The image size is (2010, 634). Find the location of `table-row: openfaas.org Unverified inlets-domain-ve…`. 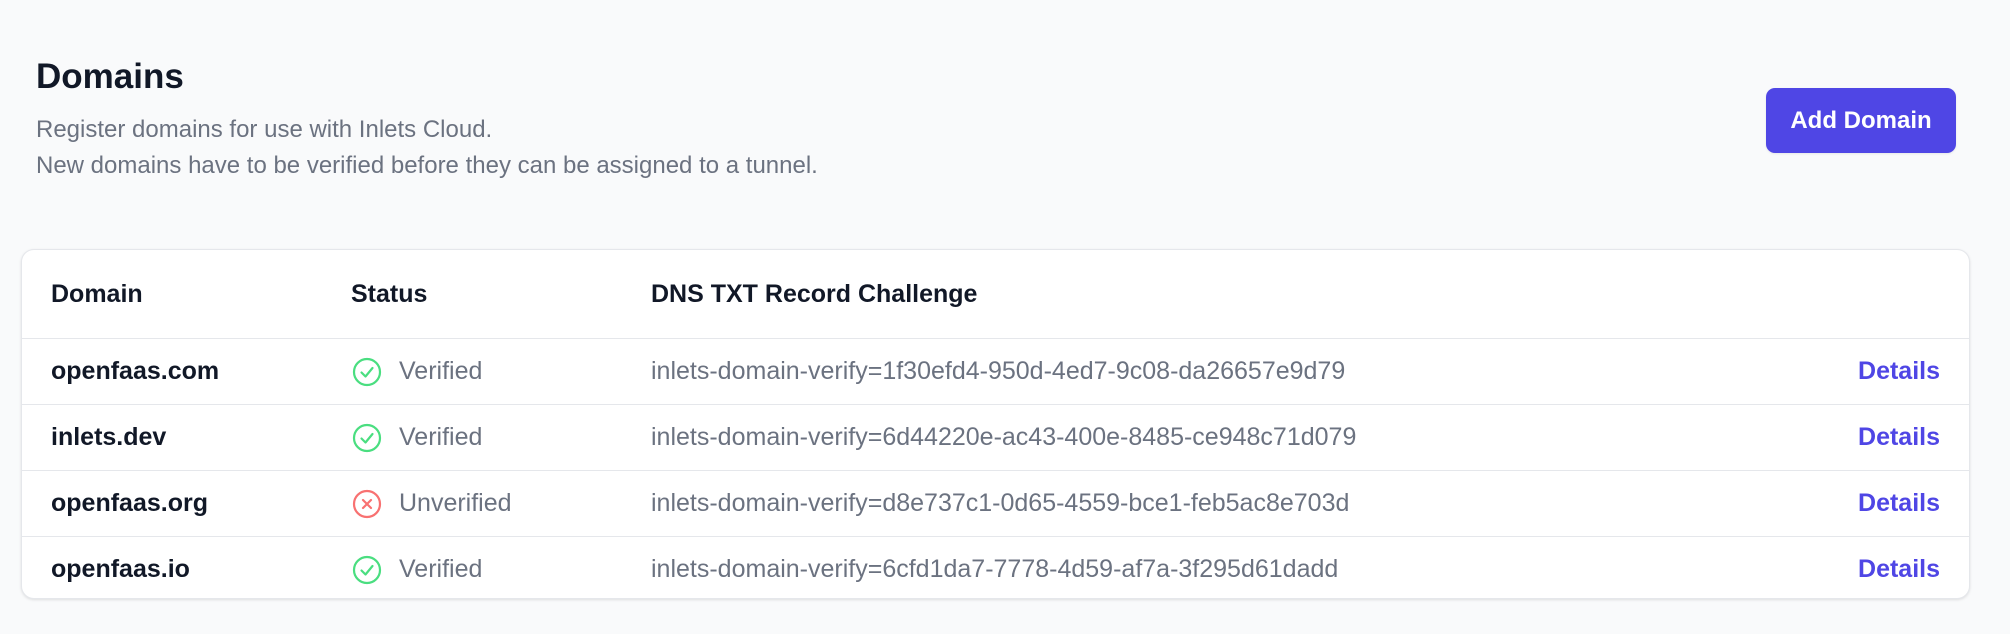

table-row: openfaas.org Unverified inlets-domain-ve… is located at coordinates (995, 503).